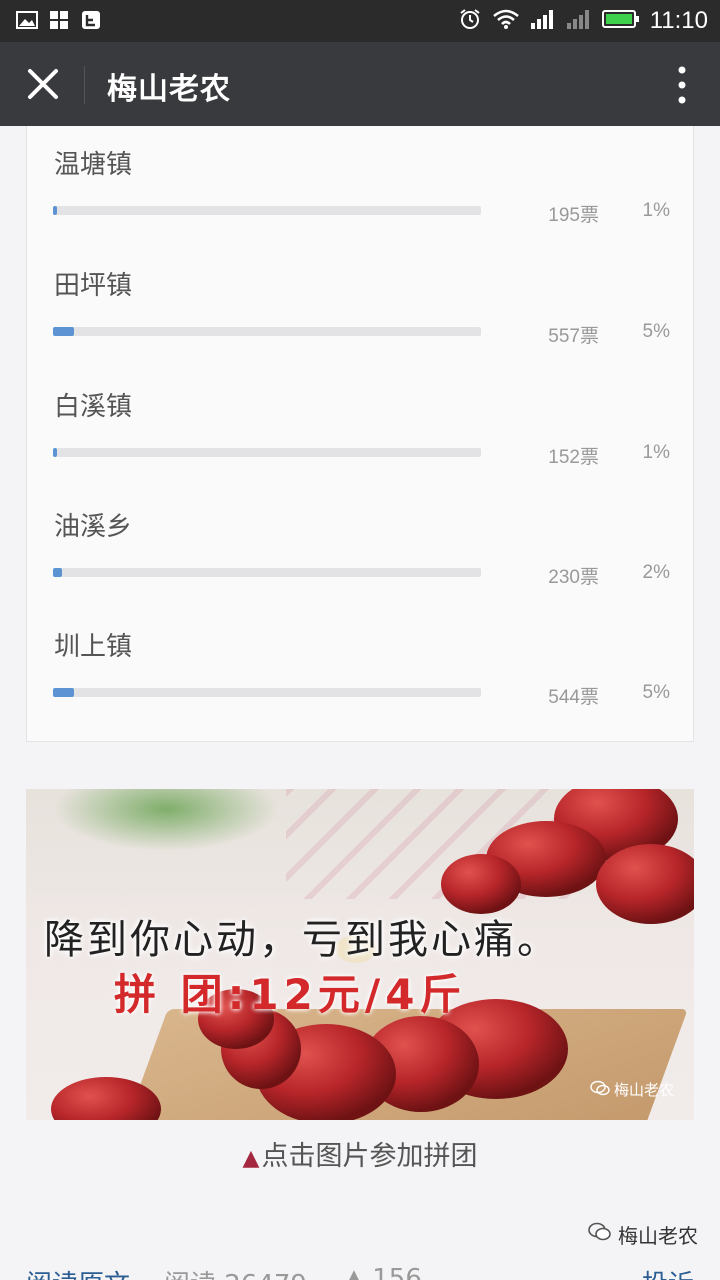 Image resolution: width=720 pixels, height=1280 pixels. What do you see at coordinates (27, 20) in the screenshot?
I see `image-notification-icon` at bounding box center [27, 20].